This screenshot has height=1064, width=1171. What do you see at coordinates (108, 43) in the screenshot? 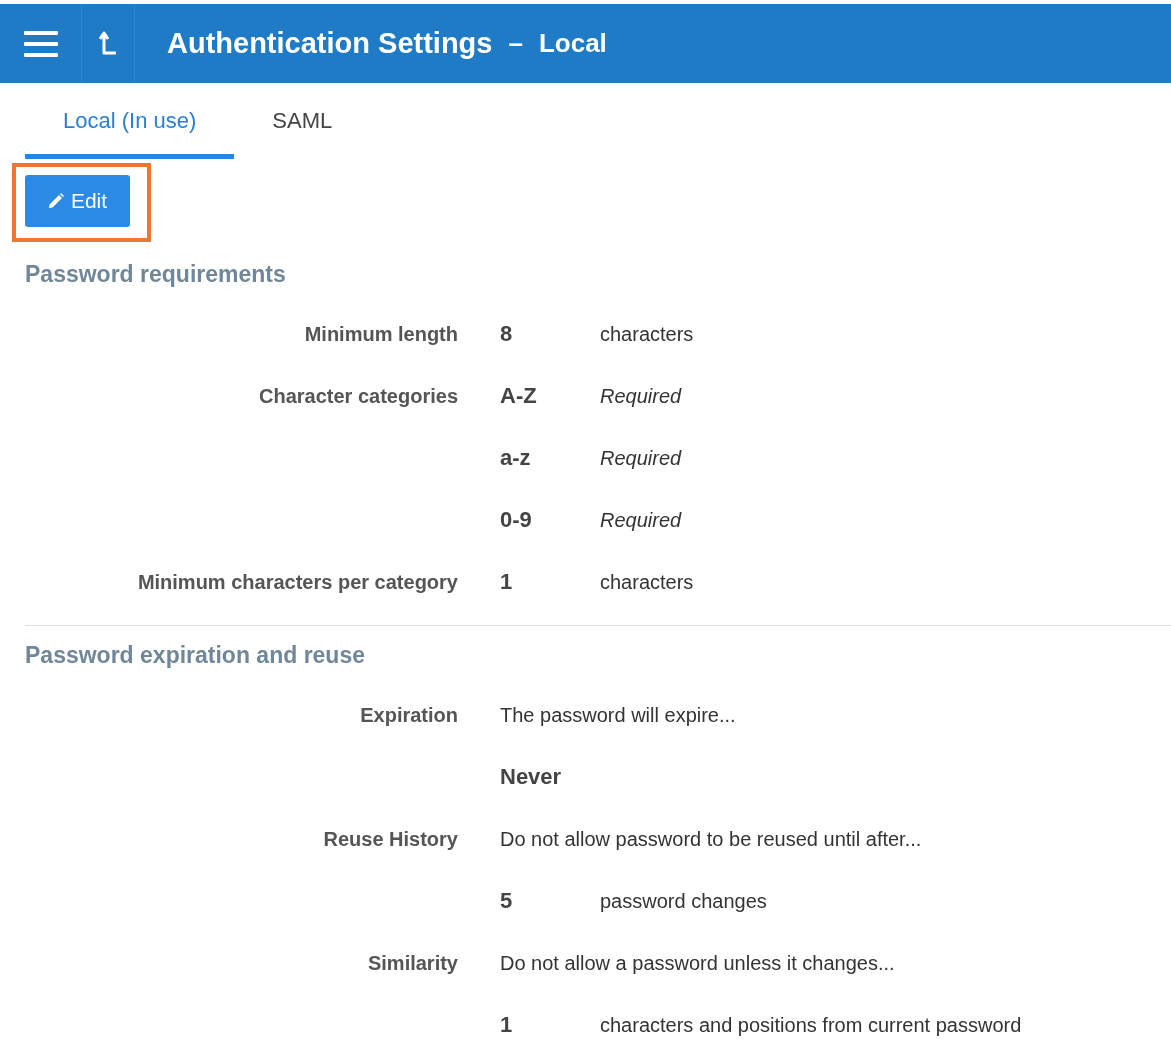
I see `back-icon` at bounding box center [108, 43].